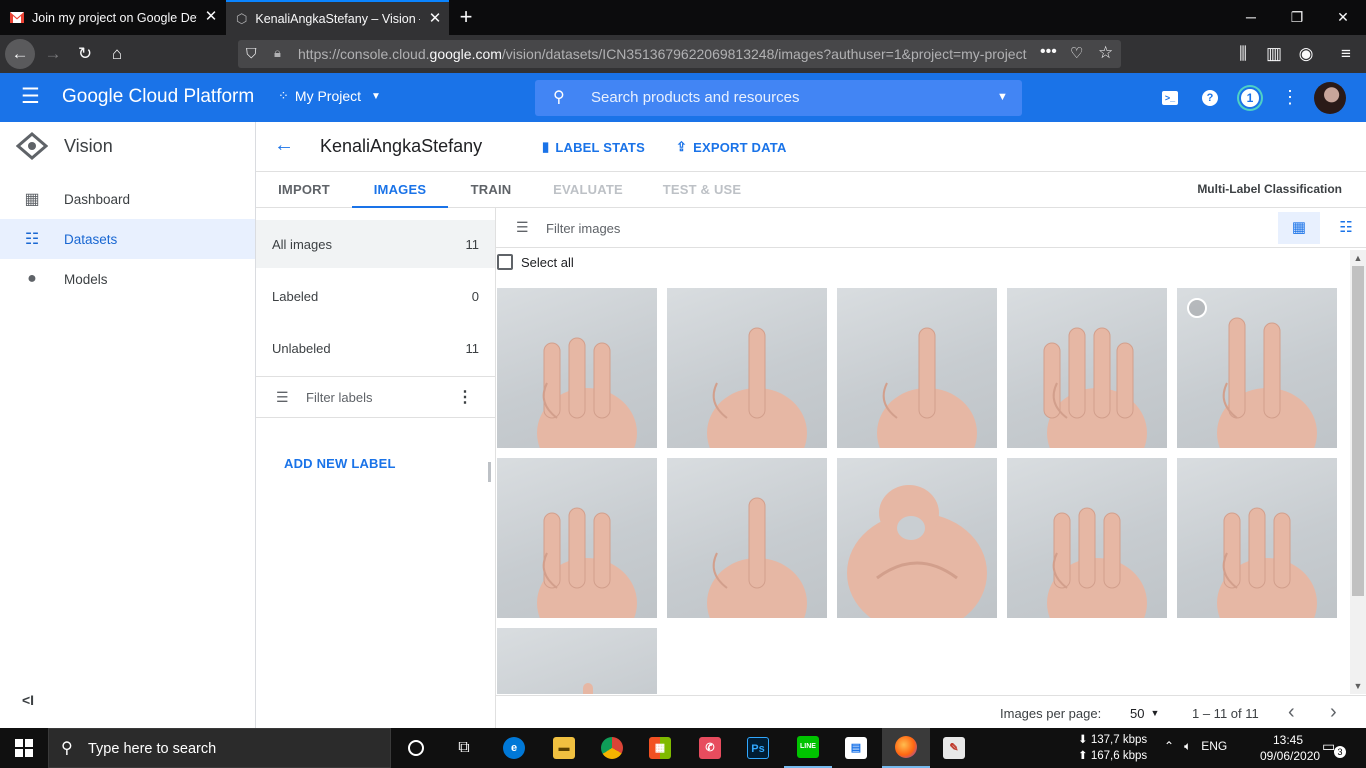  I want to click on sidebar-item-models: ● Models, so click(127, 279).